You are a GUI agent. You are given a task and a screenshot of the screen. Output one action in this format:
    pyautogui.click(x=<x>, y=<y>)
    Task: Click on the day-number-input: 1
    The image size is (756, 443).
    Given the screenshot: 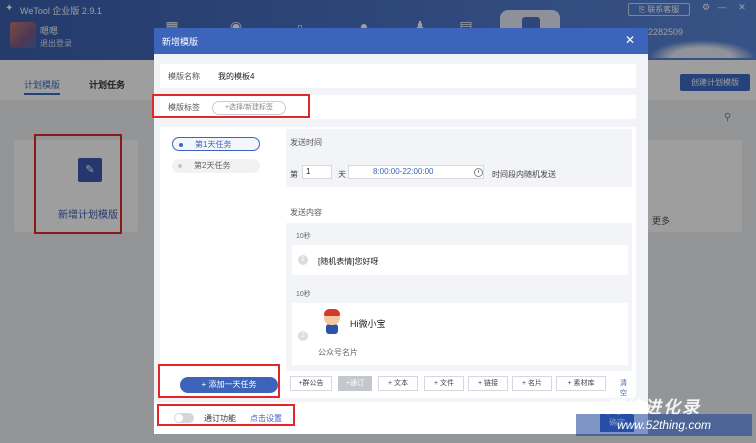 What is the action you would take?
    pyautogui.click(x=317, y=172)
    